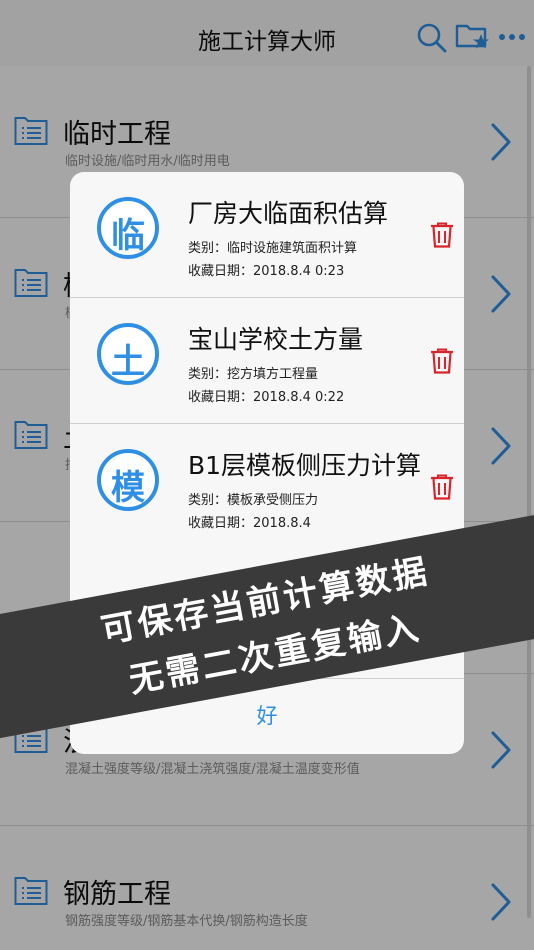 This screenshot has width=534, height=950. I want to click on favorite-category: 类别：临时设施建筑面积计算, so click(273, 248).